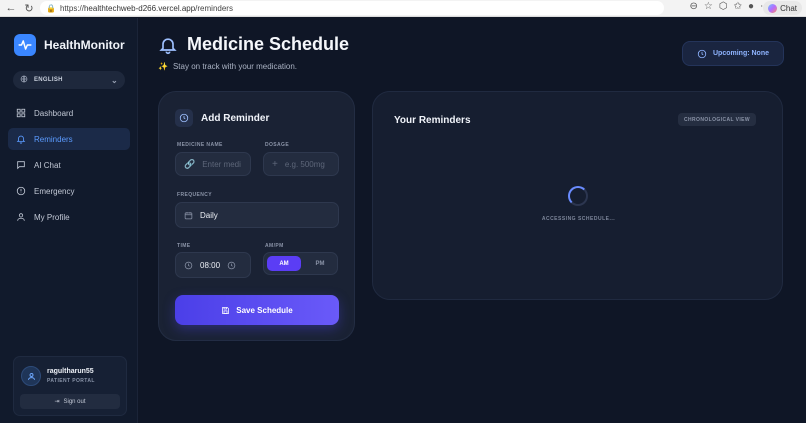 Image resolution: width=806 pixels, height=423 pixels. Describe the element at coordinates (52, 217) in the screenshot. I see `sidebar-item-label: My Profile` at that location.